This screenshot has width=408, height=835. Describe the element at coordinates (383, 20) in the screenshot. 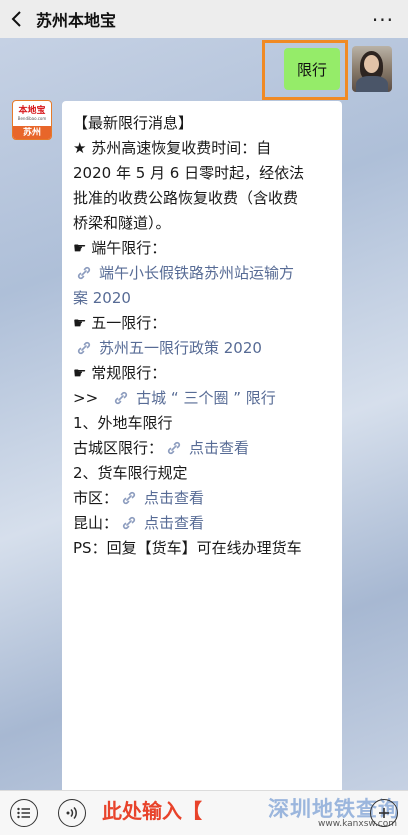

I see `more-options-icon: ···` at that location.